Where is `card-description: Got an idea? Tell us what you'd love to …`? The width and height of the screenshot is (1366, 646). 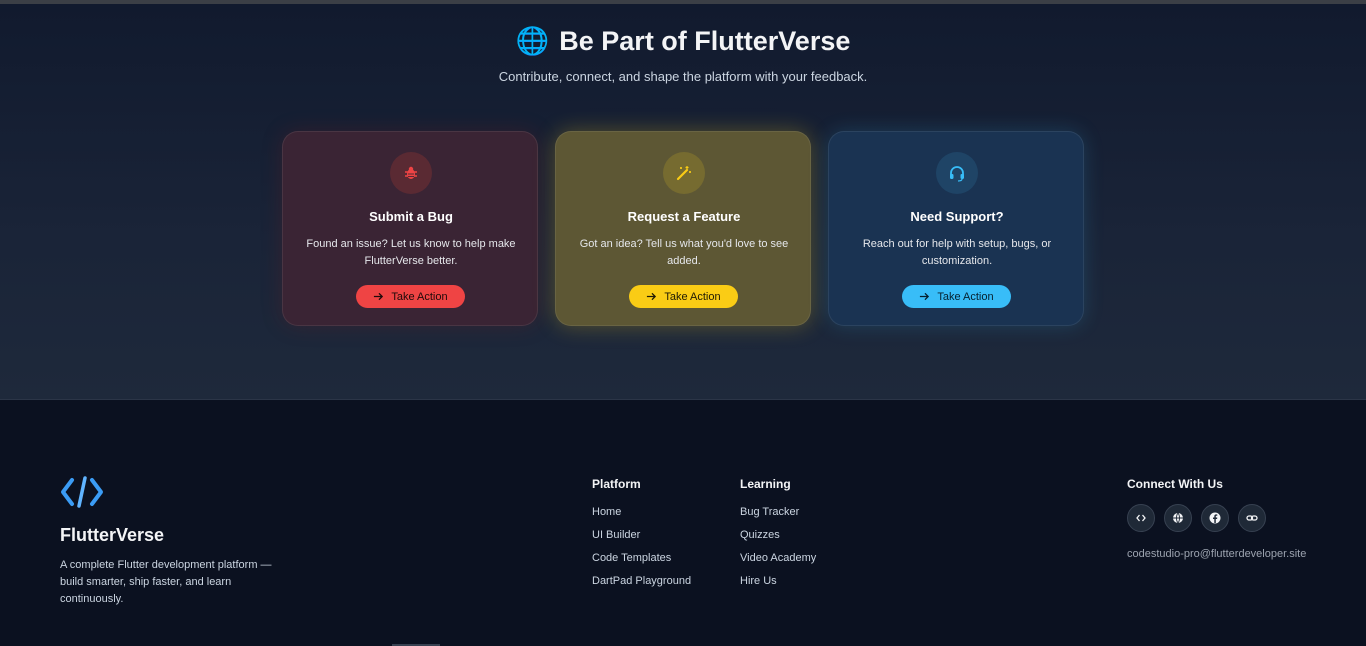 card-description: Got an idea? Tell us what you'd love to … is located at coordinates (684, 252).